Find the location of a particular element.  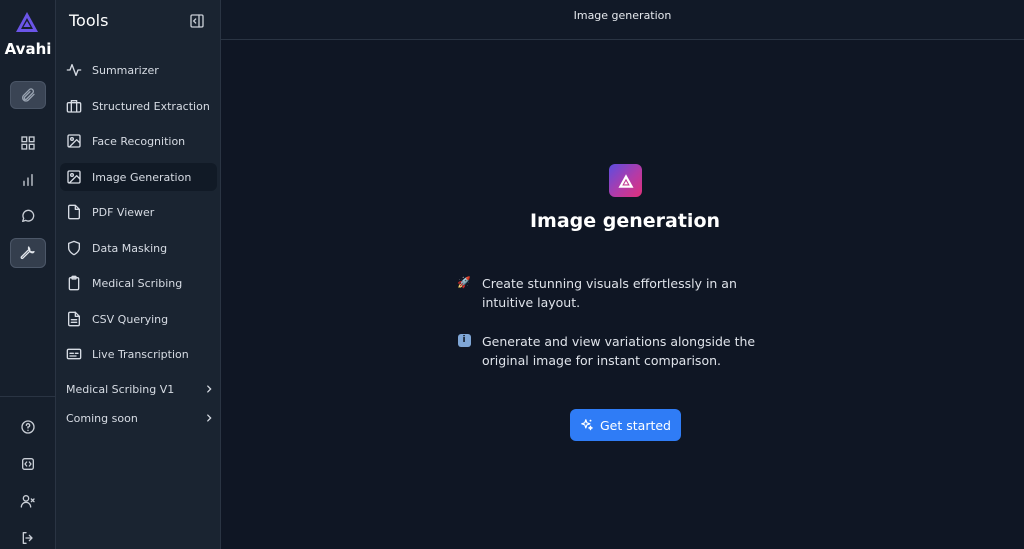

tool-item-live-transcription: Live Transcription is located at coordinates (138, 354).